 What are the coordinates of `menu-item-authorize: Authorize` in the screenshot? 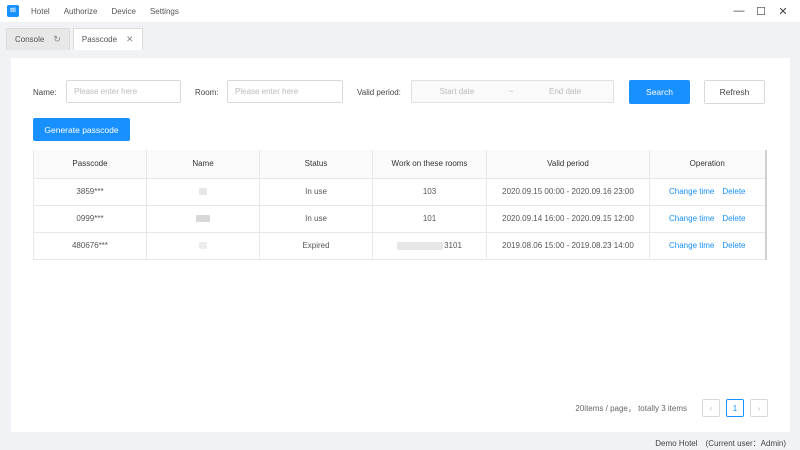 It's located at (81, 11).